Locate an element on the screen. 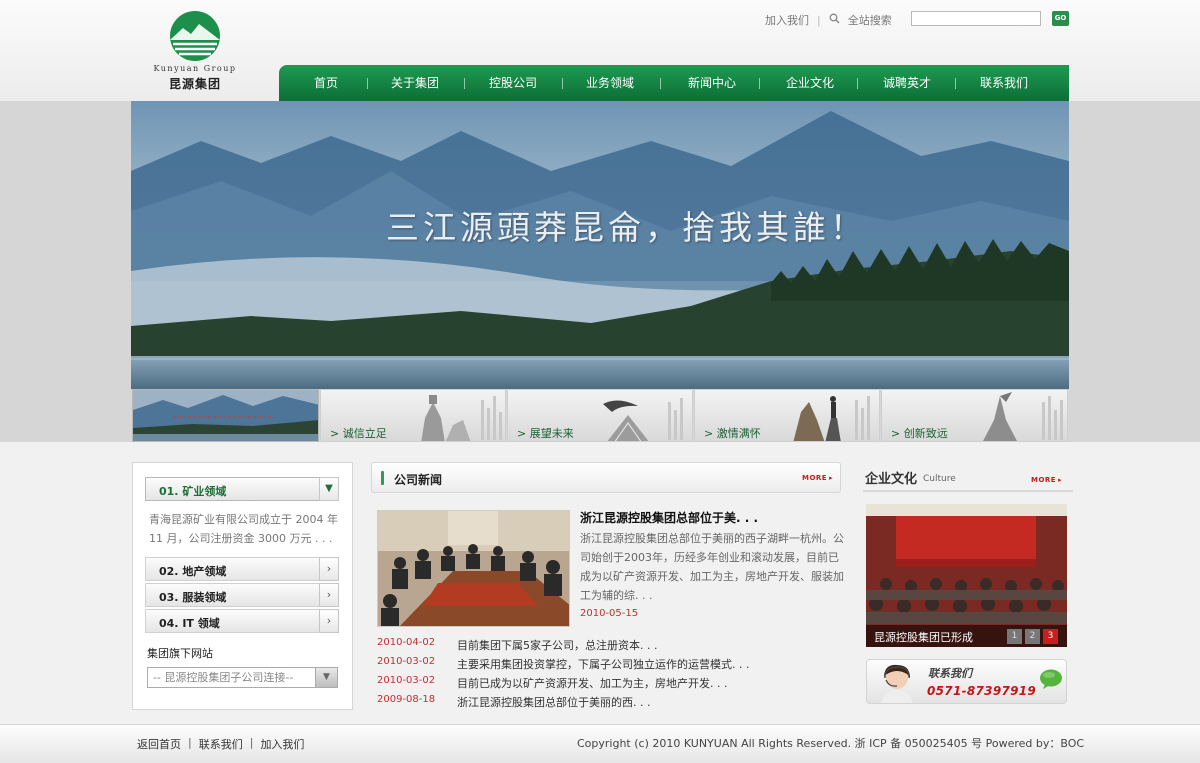  news-headline: 浙江昆源控股集团总部位于美. . . is located at coordinates (669, 517).